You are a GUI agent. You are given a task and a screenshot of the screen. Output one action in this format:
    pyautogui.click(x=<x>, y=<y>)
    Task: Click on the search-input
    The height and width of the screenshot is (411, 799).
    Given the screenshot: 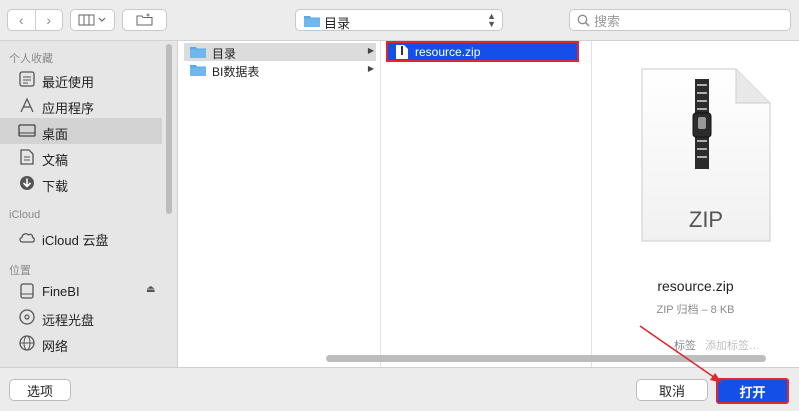 What is the action you would take?
    pyautogui.click(x=689, y=21)
    